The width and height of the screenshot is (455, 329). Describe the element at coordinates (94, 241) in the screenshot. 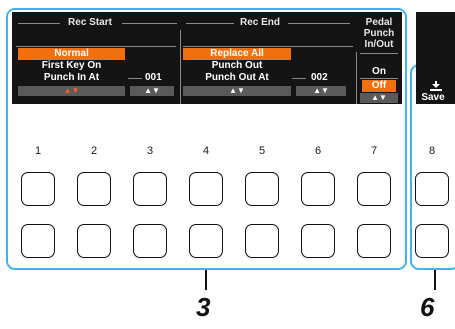

I see `button-2-lower` at that location.